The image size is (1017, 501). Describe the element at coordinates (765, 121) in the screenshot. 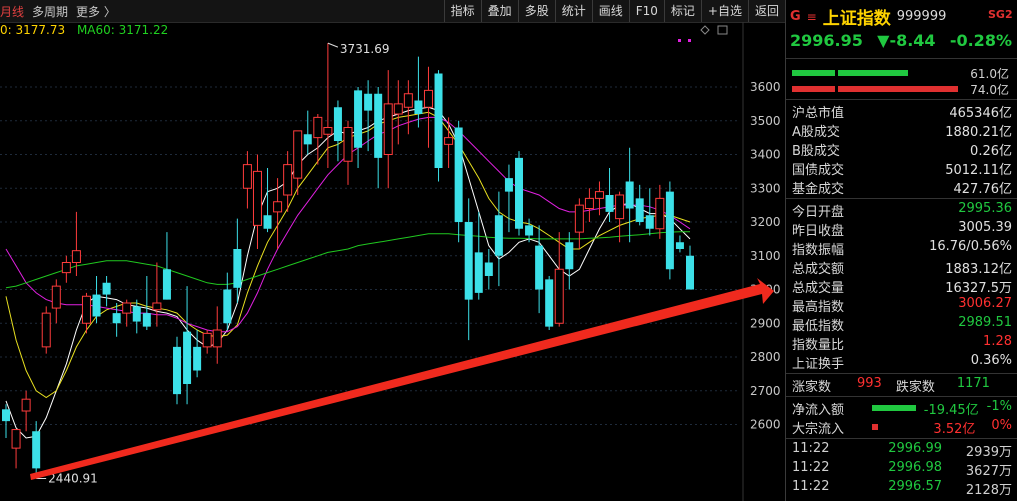

I see `y-tick-label: 3500` at that location.